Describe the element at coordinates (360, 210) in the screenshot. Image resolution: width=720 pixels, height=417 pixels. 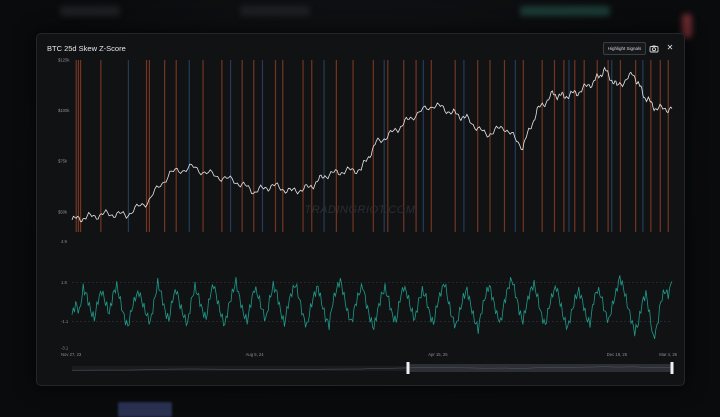
I see `watermark: TRADINGRIOT.COM` at that location.